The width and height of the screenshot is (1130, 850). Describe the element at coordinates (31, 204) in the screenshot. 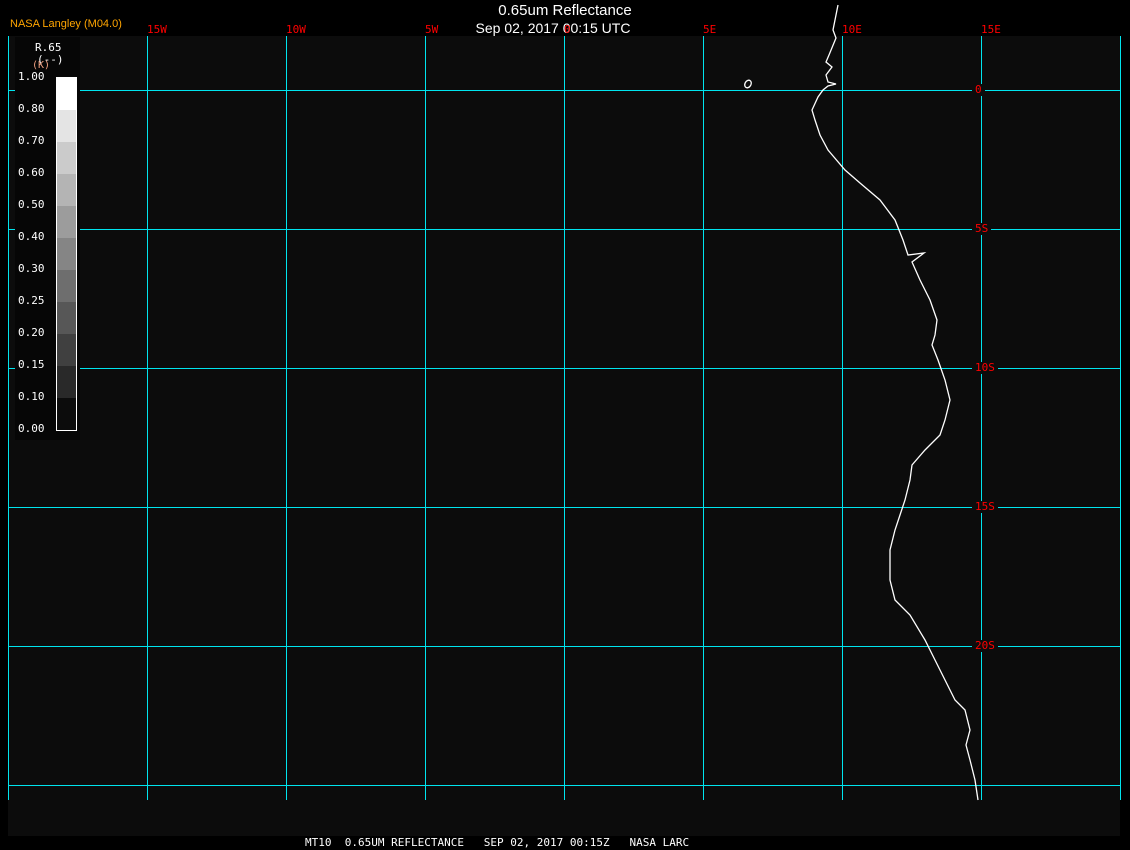

I see `legend-value: 0.50` at that location.